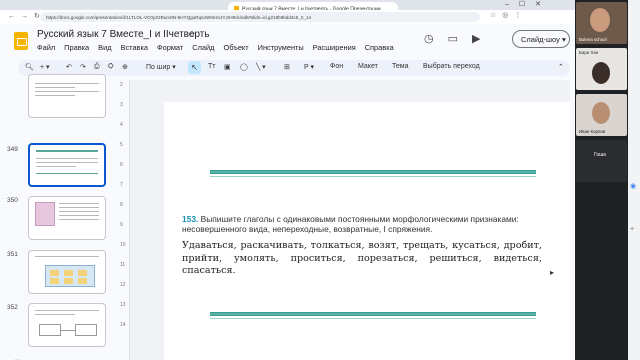  I want to click on ruler-mark: 10, so click(123, 245).